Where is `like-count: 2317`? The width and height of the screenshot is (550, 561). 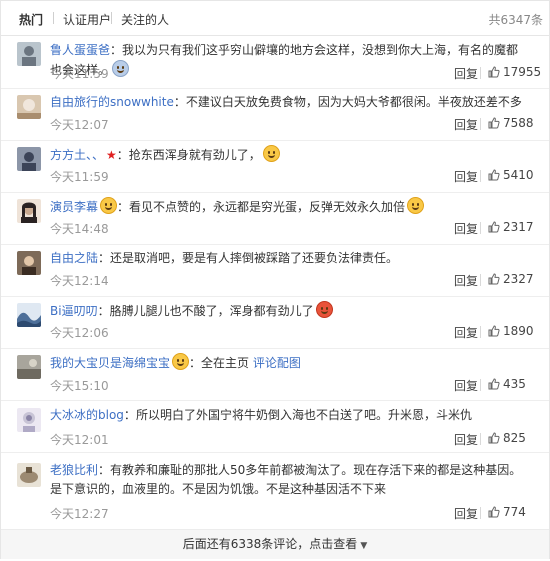 like-count: 2317 is located at coordinates (518, 227).